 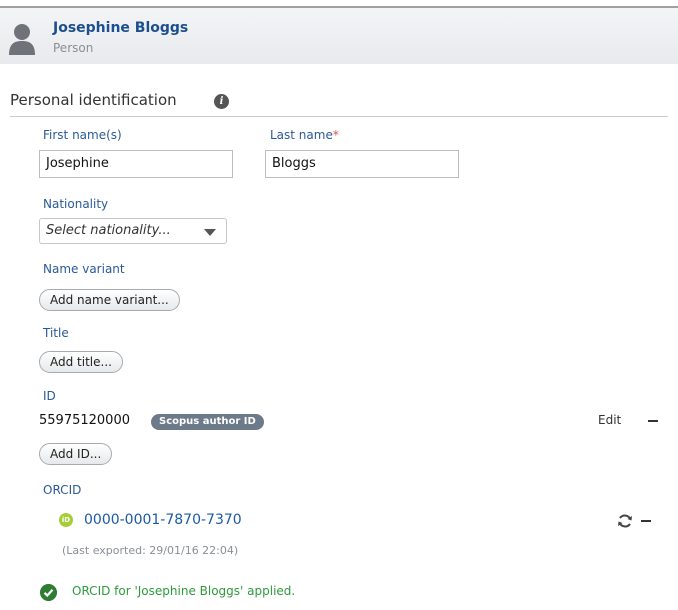 What do you see at coordinates (120, 28) in the screenshot?
I see `person-name: Josephine Bloggs` at bounding box center [120, 28].